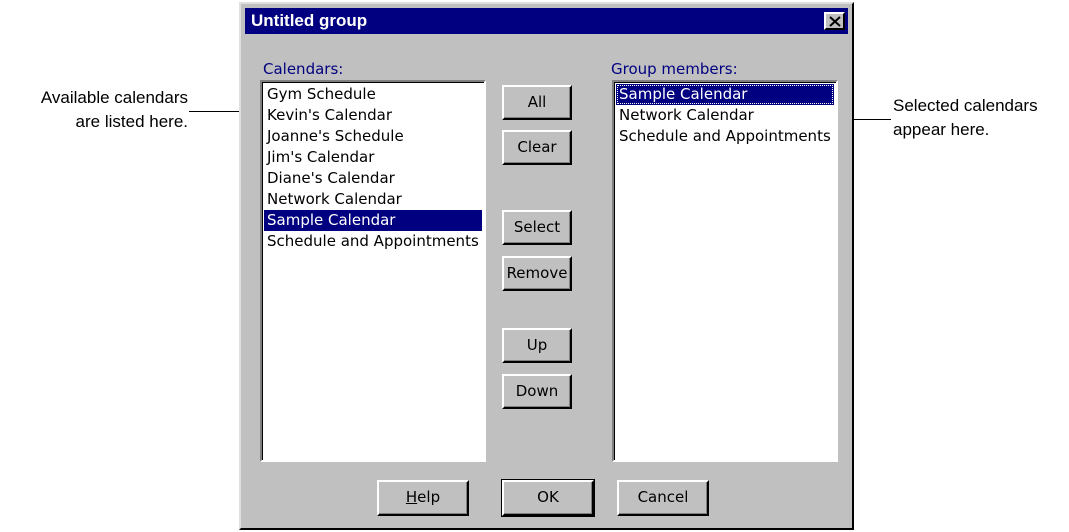 The width and height of the screenshot is (1069, 532). What do you see at coordinates (537, 391) in the screenshot?
I see `down-button: Down` at bounding box center [537, 391].